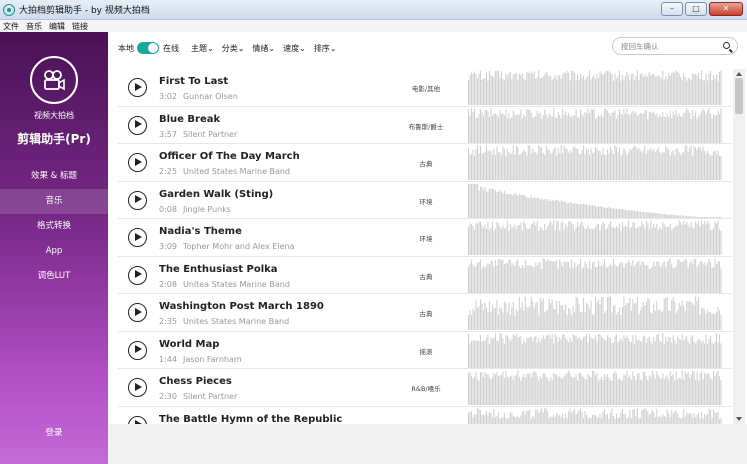 This screenshot has width=747, height=464. I want to click on filter-mood: 情绪⌄, so click(263, 48).